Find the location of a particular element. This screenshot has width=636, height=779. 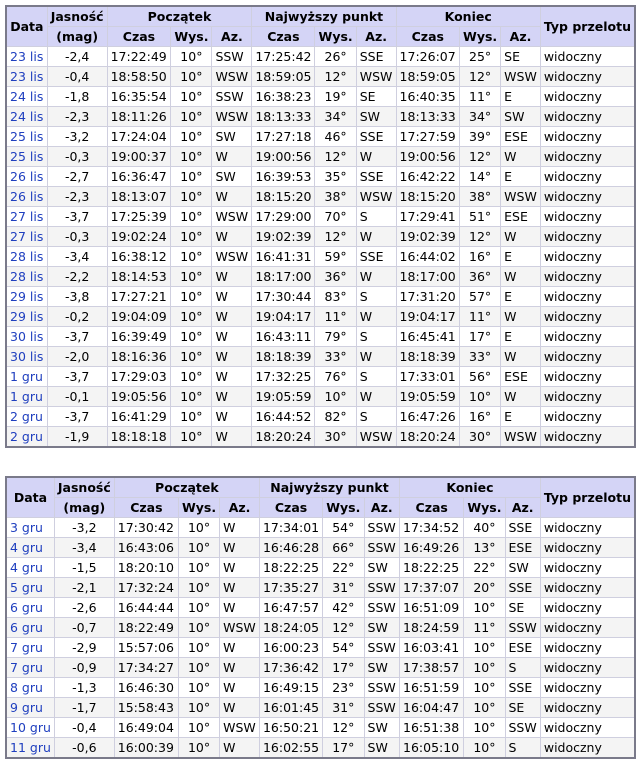

cell-end-time: 16:51:38 is located at coordinates (432, 727).